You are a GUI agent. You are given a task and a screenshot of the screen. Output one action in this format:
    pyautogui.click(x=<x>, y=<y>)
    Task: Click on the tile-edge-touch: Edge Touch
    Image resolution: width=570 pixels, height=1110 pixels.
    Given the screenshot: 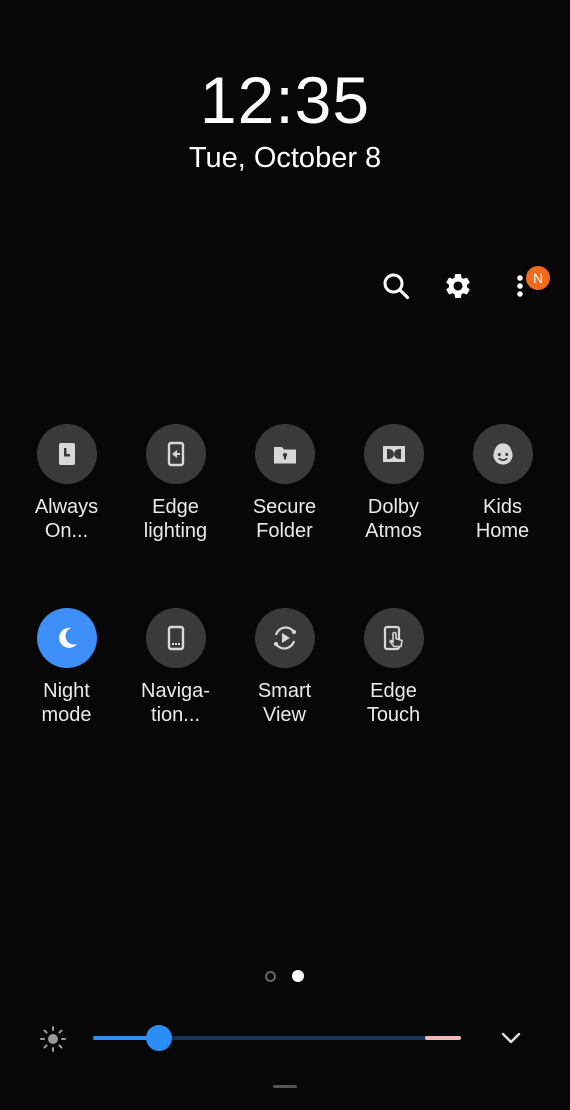 What is the action you would take?
    pyautogui.click(x=393, y=688)
    